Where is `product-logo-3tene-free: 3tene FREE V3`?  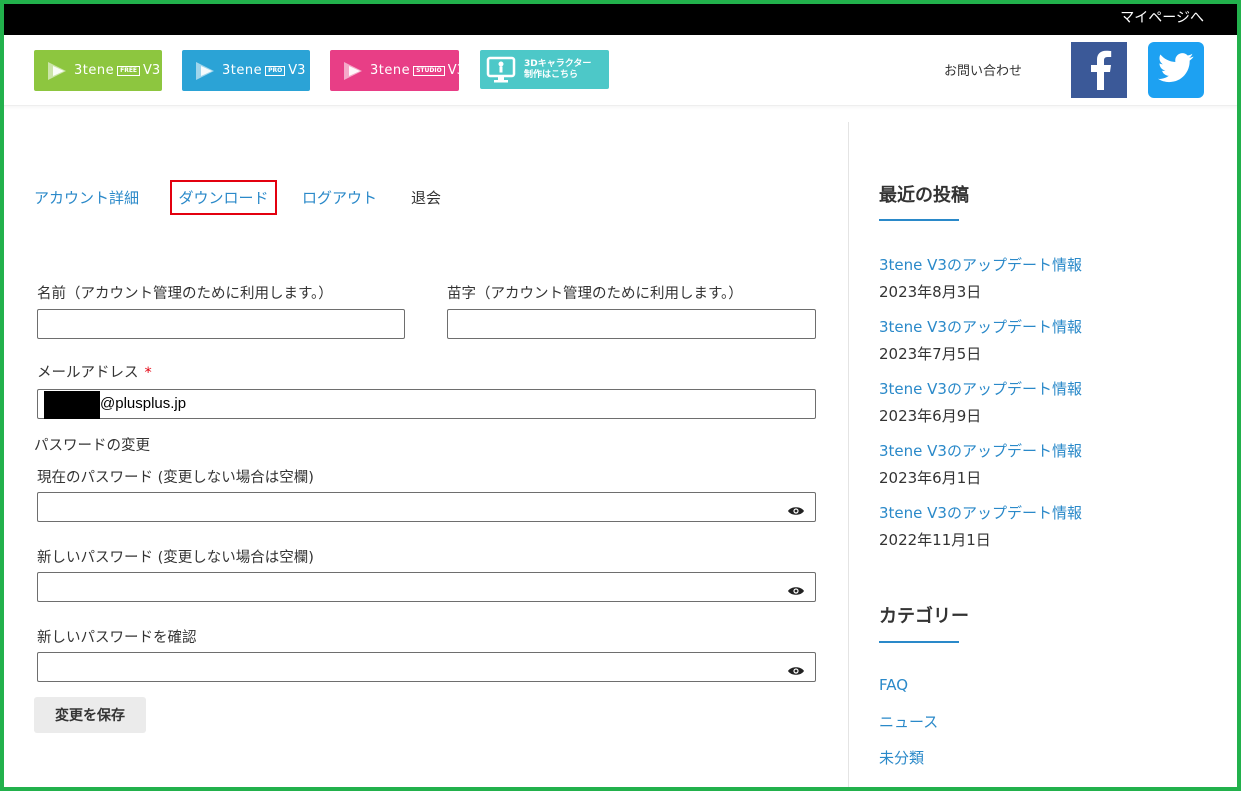 product-logo-3tene-free: 3tene FREE V3 is located at coordinates (98, 70).